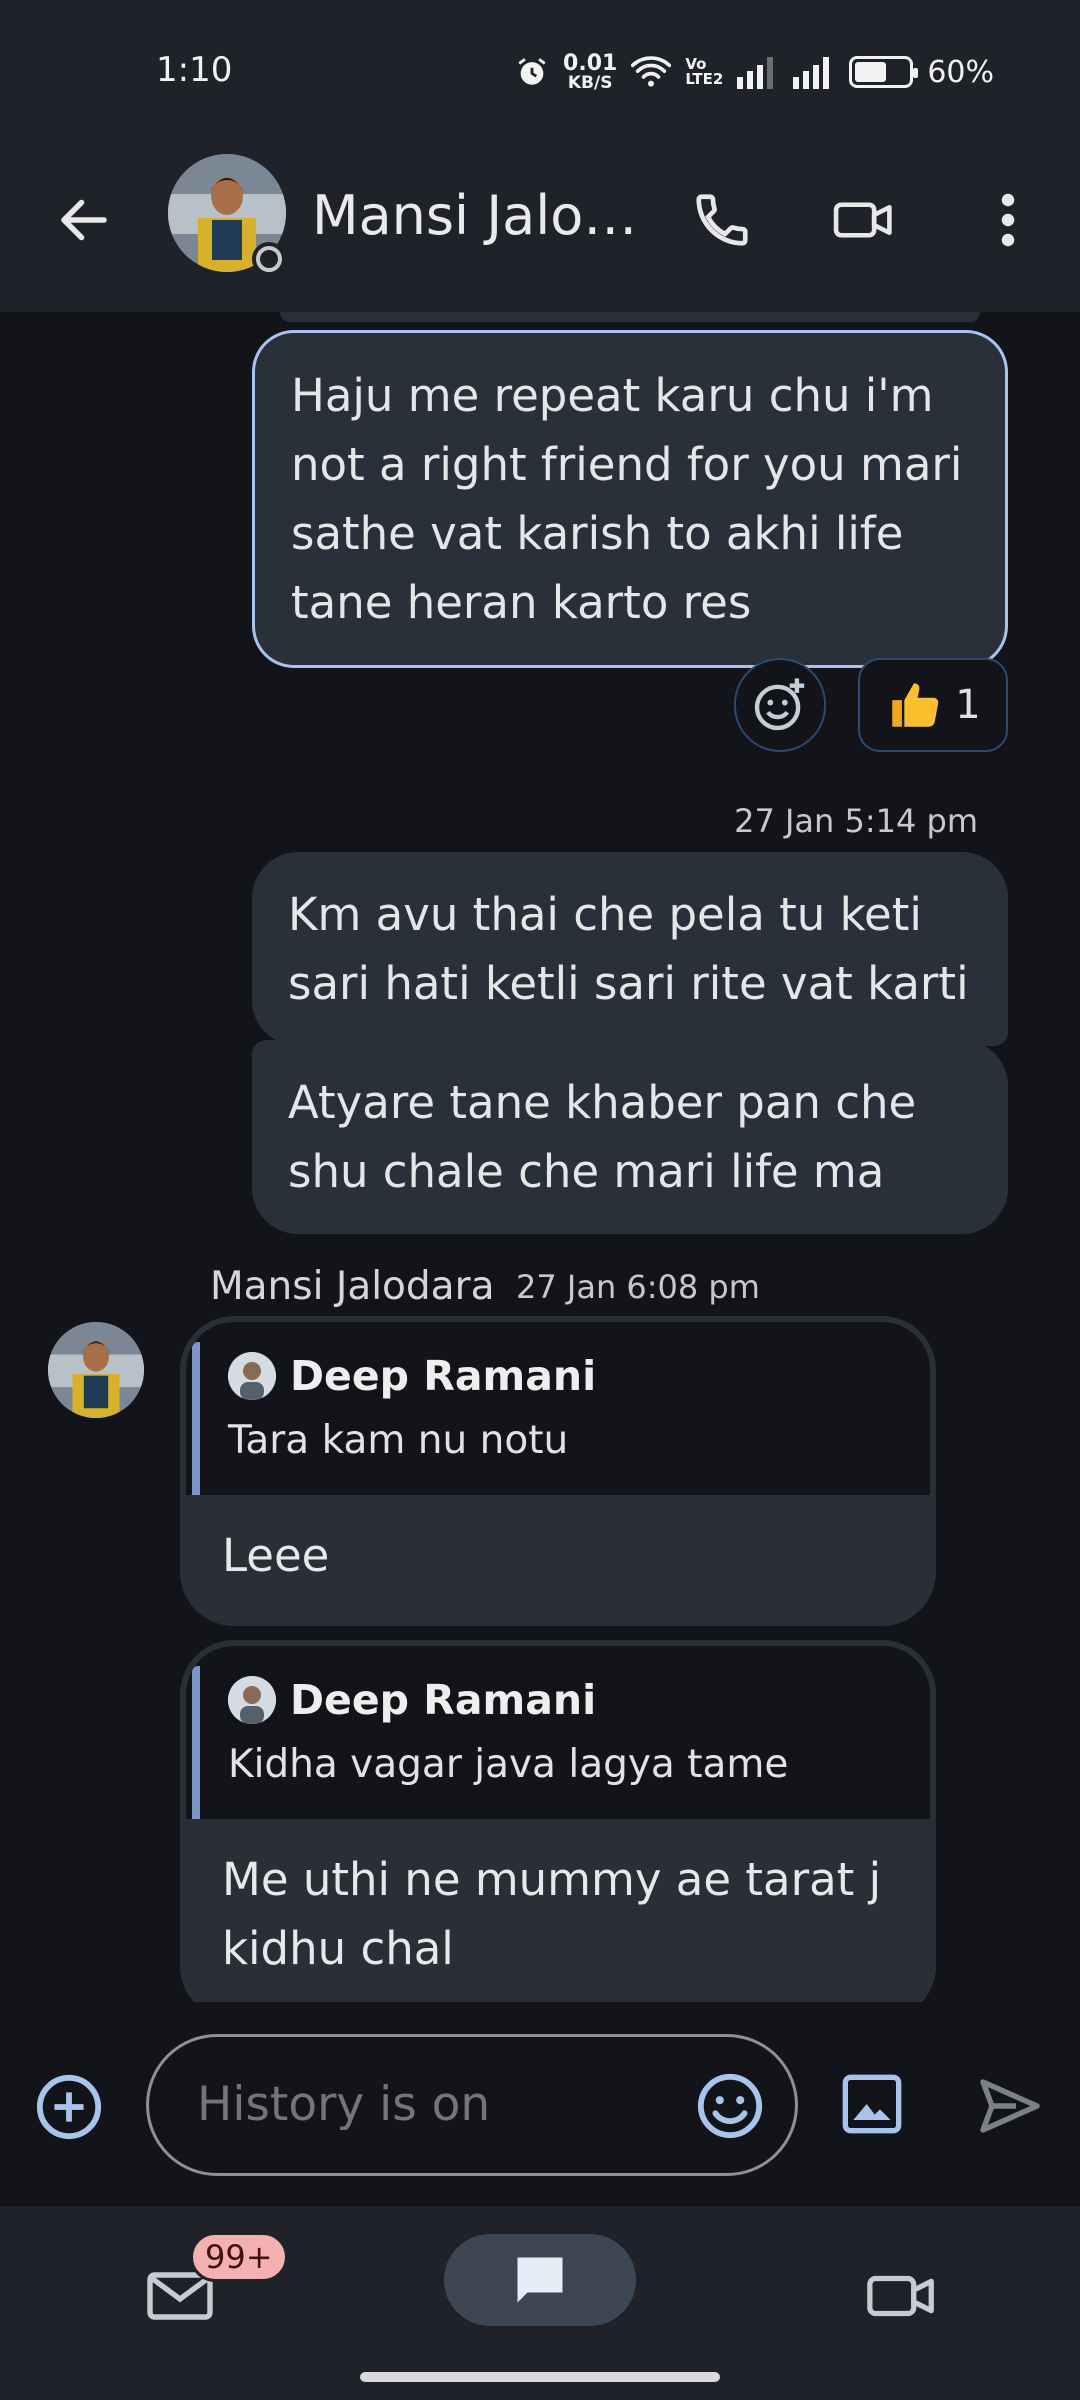  Describe the element at coordinates (590, 83) in the screenshot. I see `speed-unit: KB/S` at that location.